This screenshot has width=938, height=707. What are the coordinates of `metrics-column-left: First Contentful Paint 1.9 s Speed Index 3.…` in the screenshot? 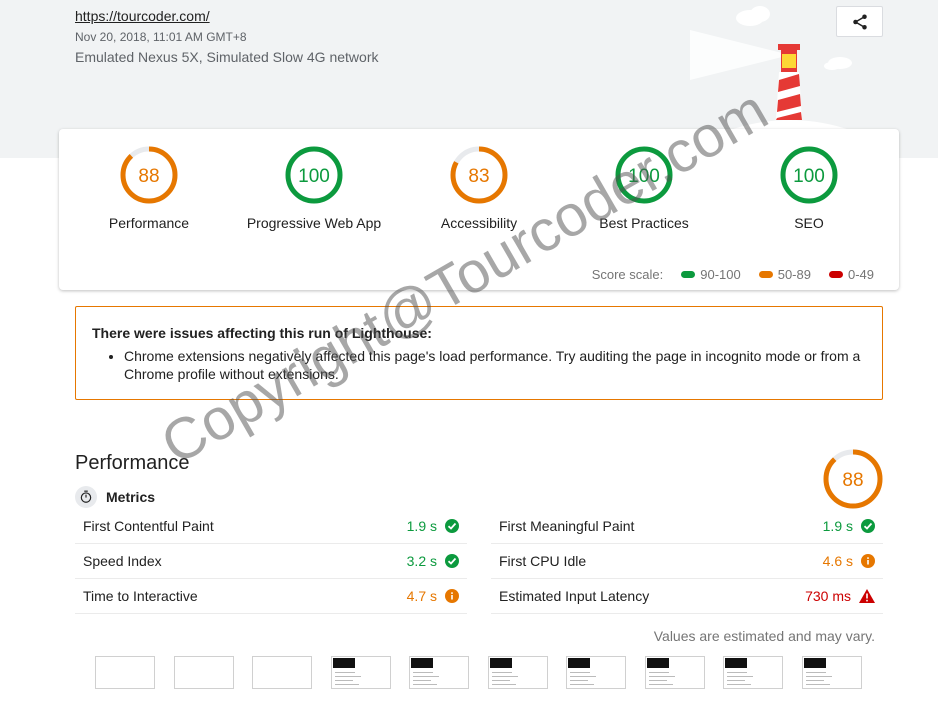 It's located at (271, 561).